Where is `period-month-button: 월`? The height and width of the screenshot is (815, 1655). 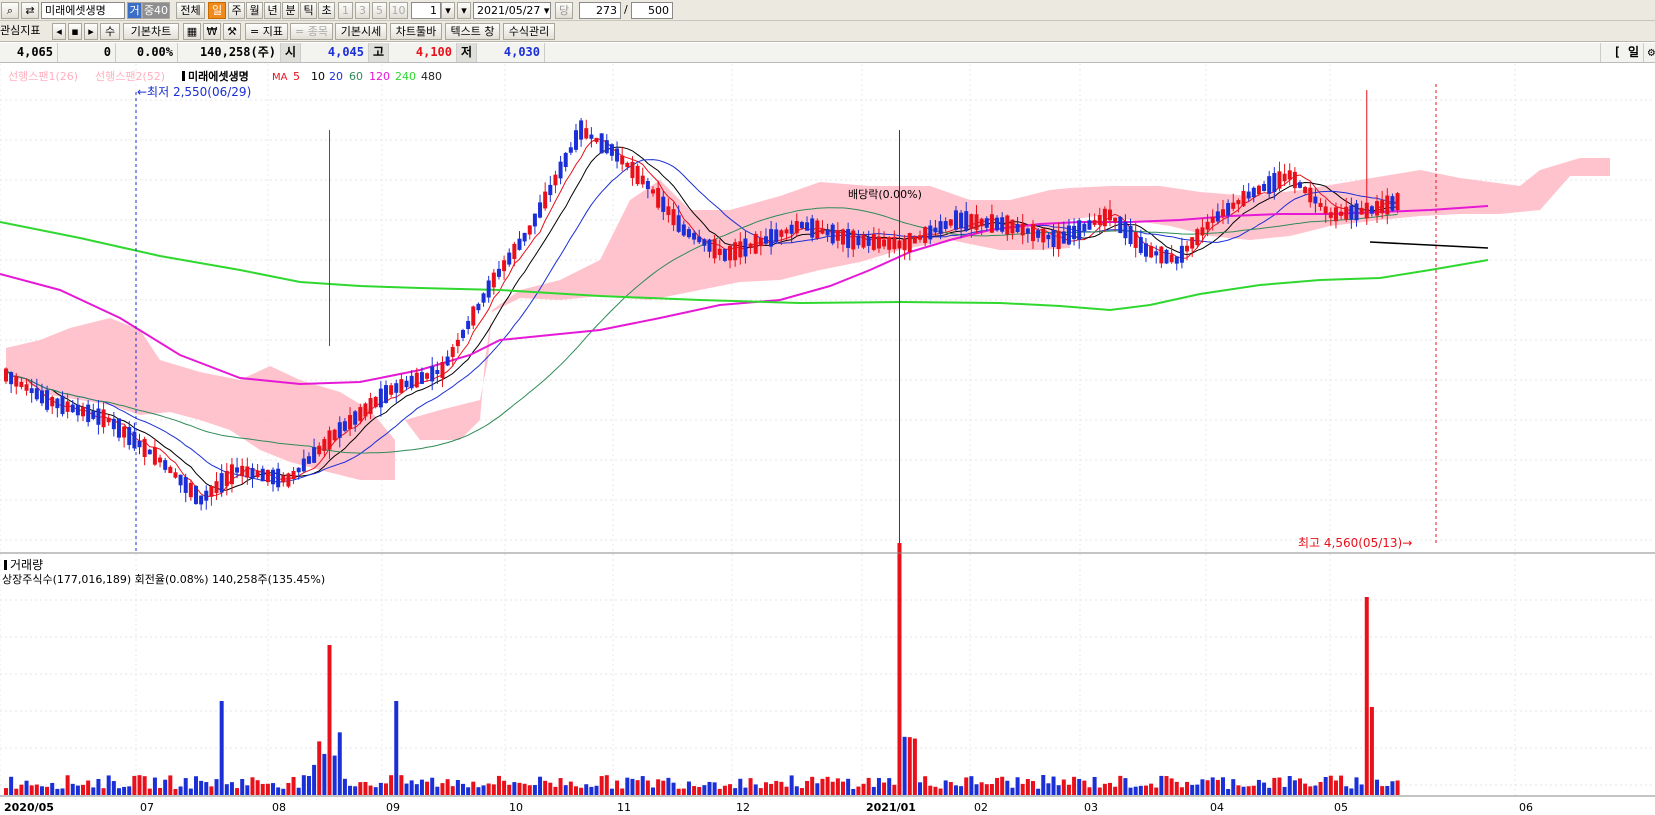
period-month-button: 월 is located at coordinates (254, 10).